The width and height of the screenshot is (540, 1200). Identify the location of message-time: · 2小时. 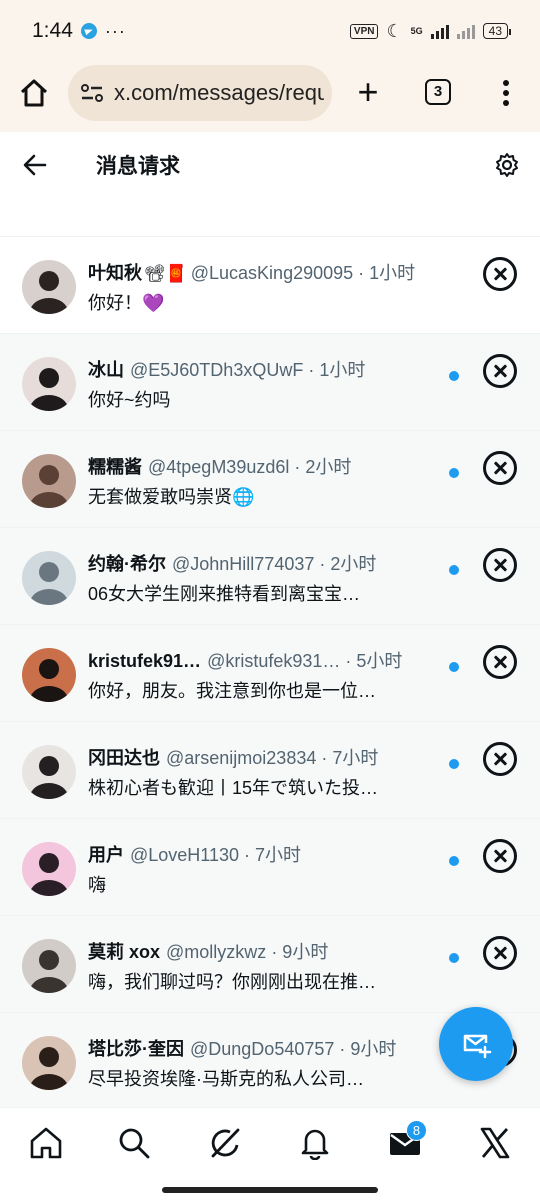
(345, 564).